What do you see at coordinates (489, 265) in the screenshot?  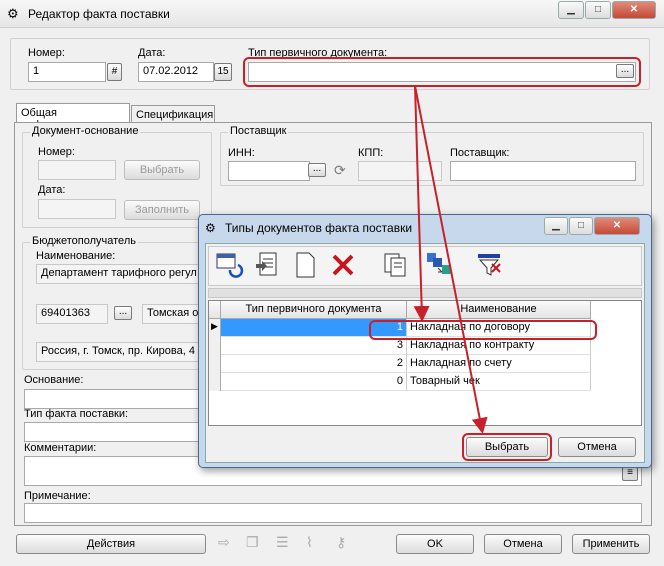 I see `toolbar-filter-icon` at bounding box center [489, 265].